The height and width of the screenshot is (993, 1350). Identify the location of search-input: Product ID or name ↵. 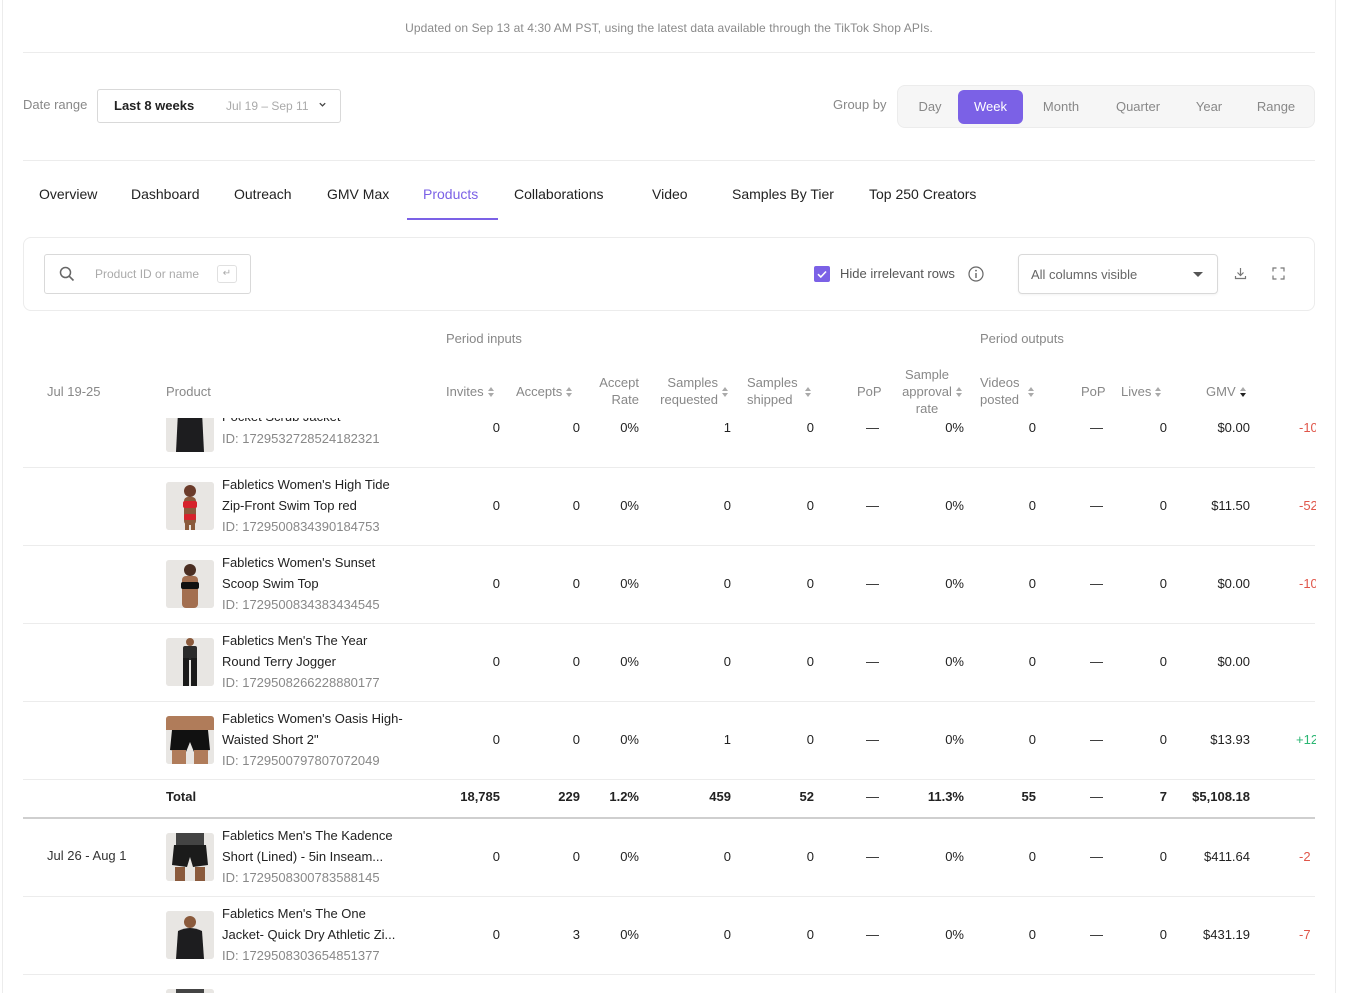
(147, 274).